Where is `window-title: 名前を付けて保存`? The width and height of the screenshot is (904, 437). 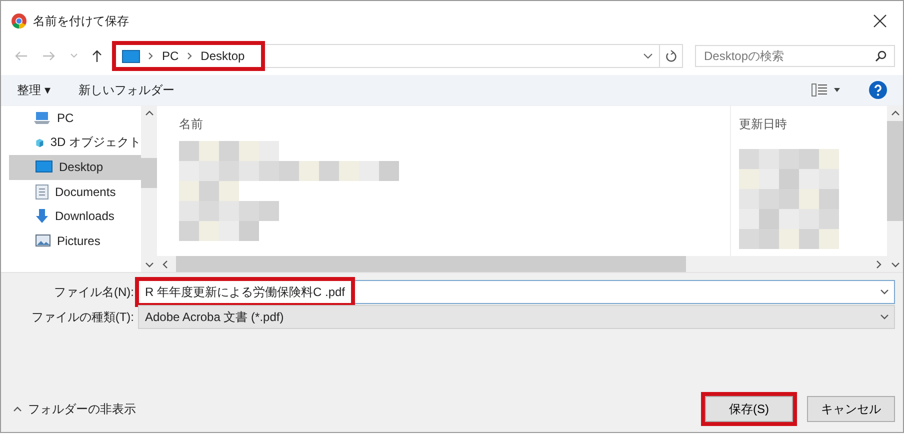
window-title: 名前を付けて保存 is located at coordinates (81, 21).